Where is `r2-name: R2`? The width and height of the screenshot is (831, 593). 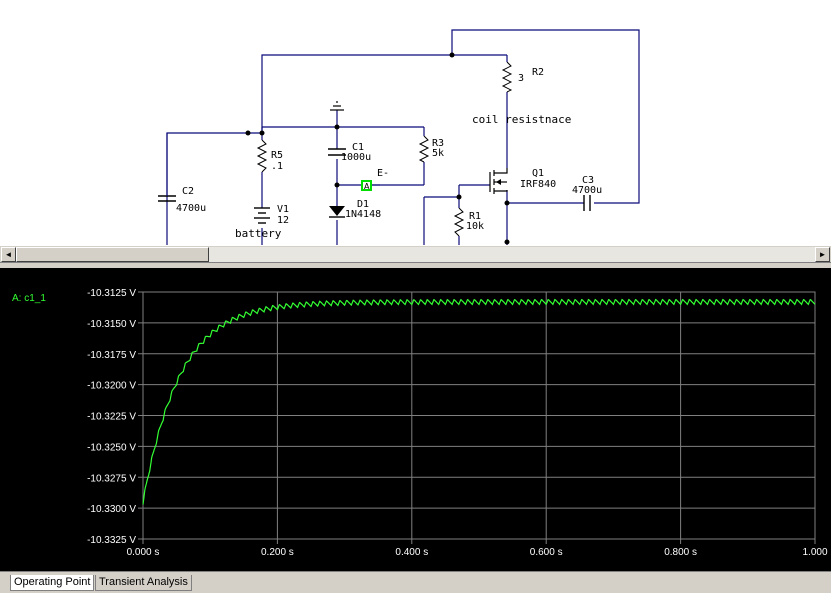 r2-name: R2 is located at coordinates (538, 72).